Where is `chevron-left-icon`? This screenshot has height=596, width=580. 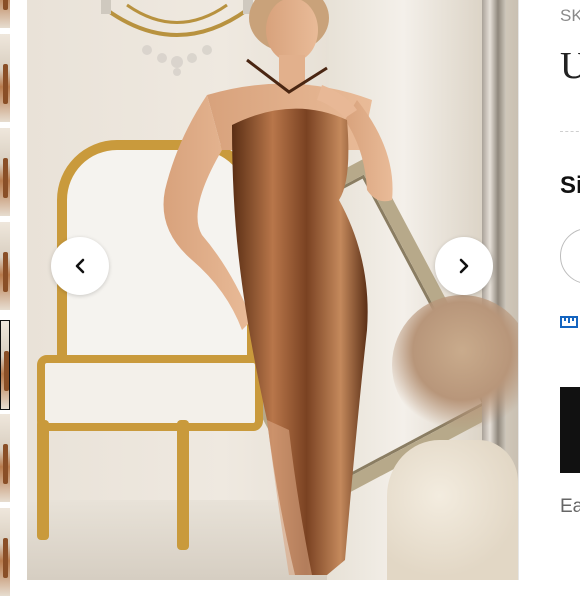
chevron-left-icon is located at coordinates (80, 266).